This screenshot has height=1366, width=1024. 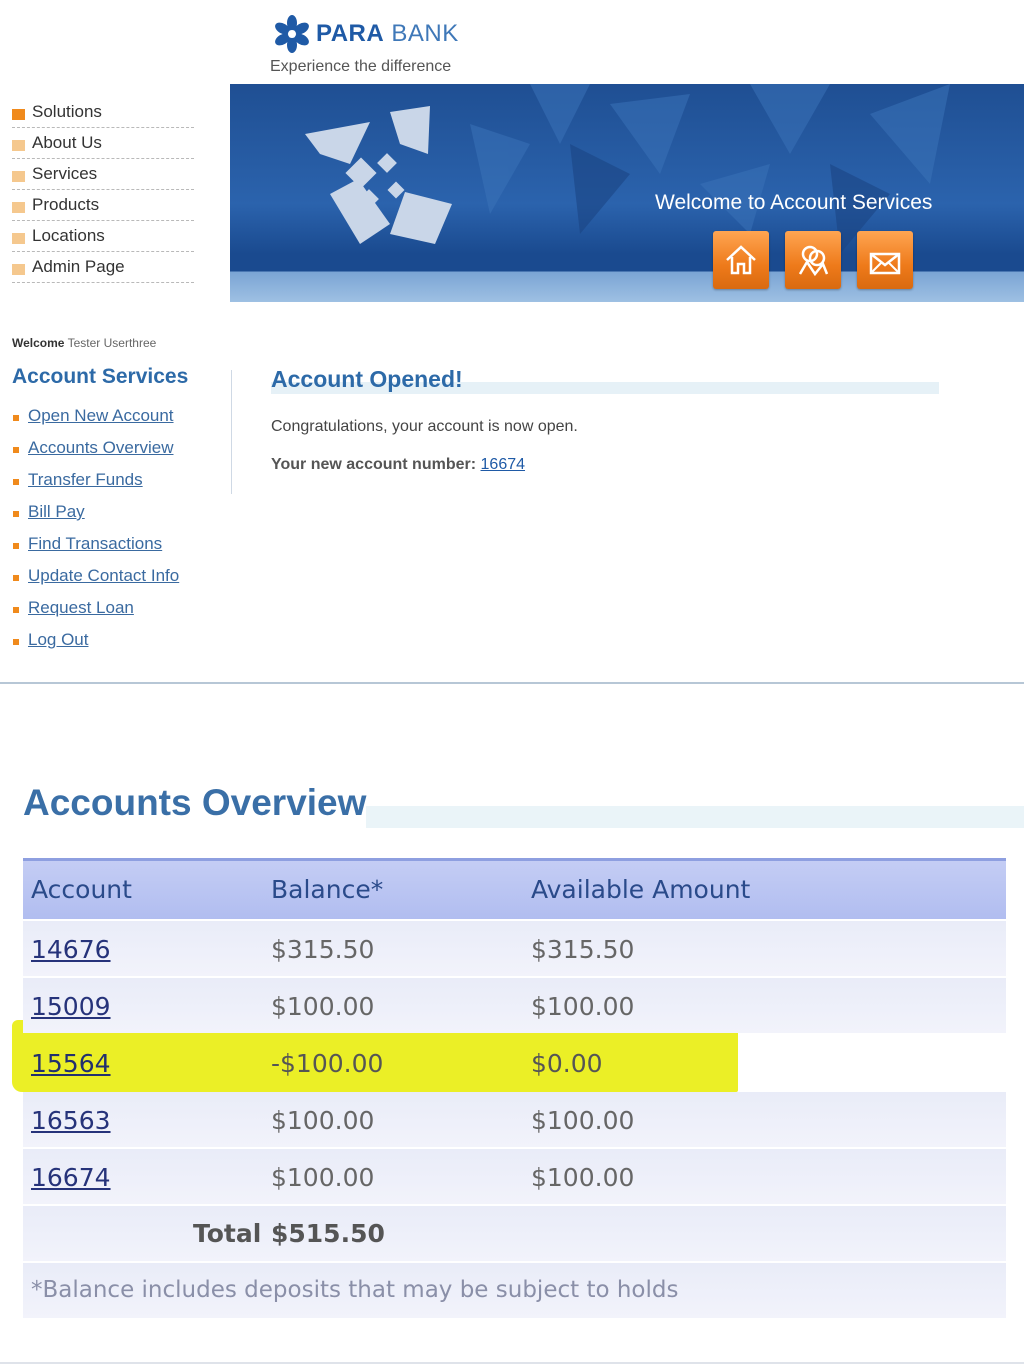 I want to click on accounts-overview-link: Accounts Overview, so click(x=101, y=448).